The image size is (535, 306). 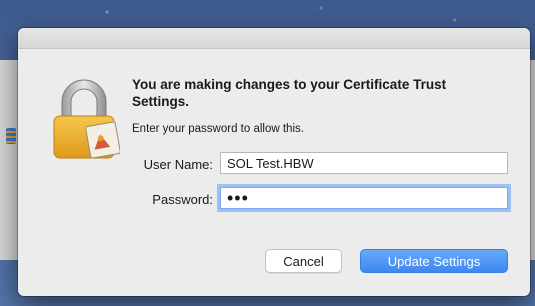 I want to click on password-input, so click(x=364, y=198).